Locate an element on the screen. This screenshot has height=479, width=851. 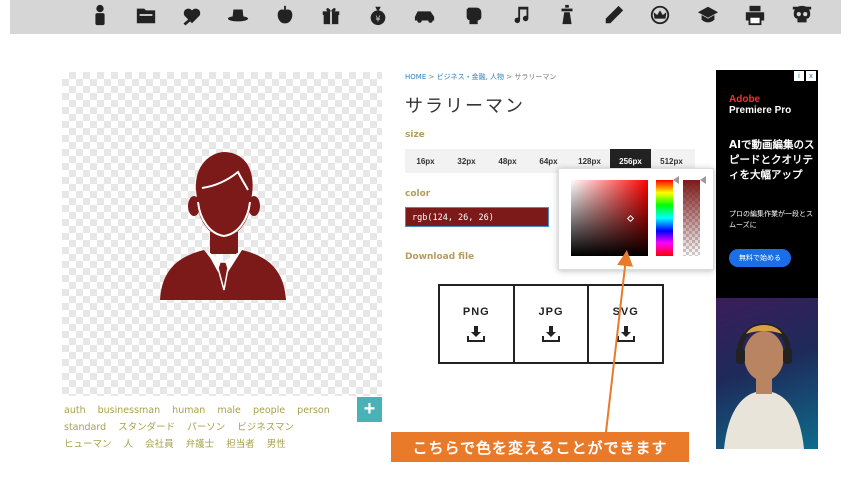
tag-link: standard is located at coordinates (85, 427).